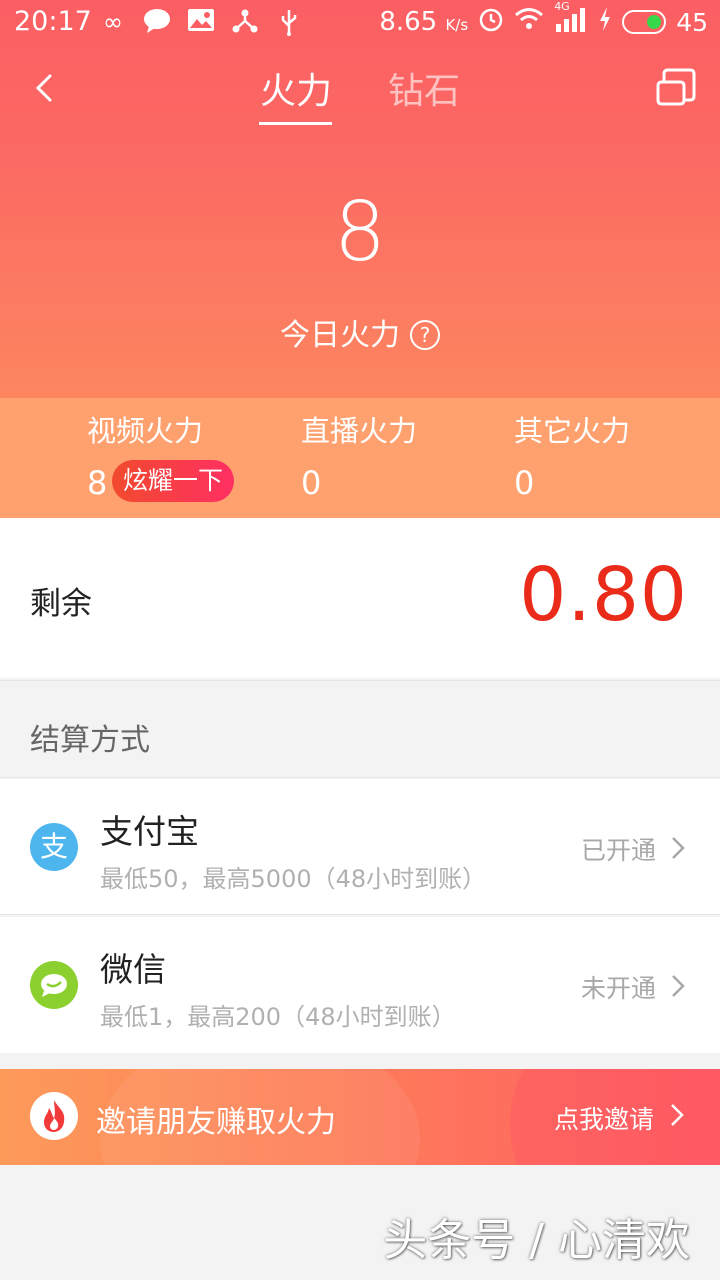  Describe the element at coordinates (603, 595) in the screenshot. I see `balance-value: 0.80` at that location.